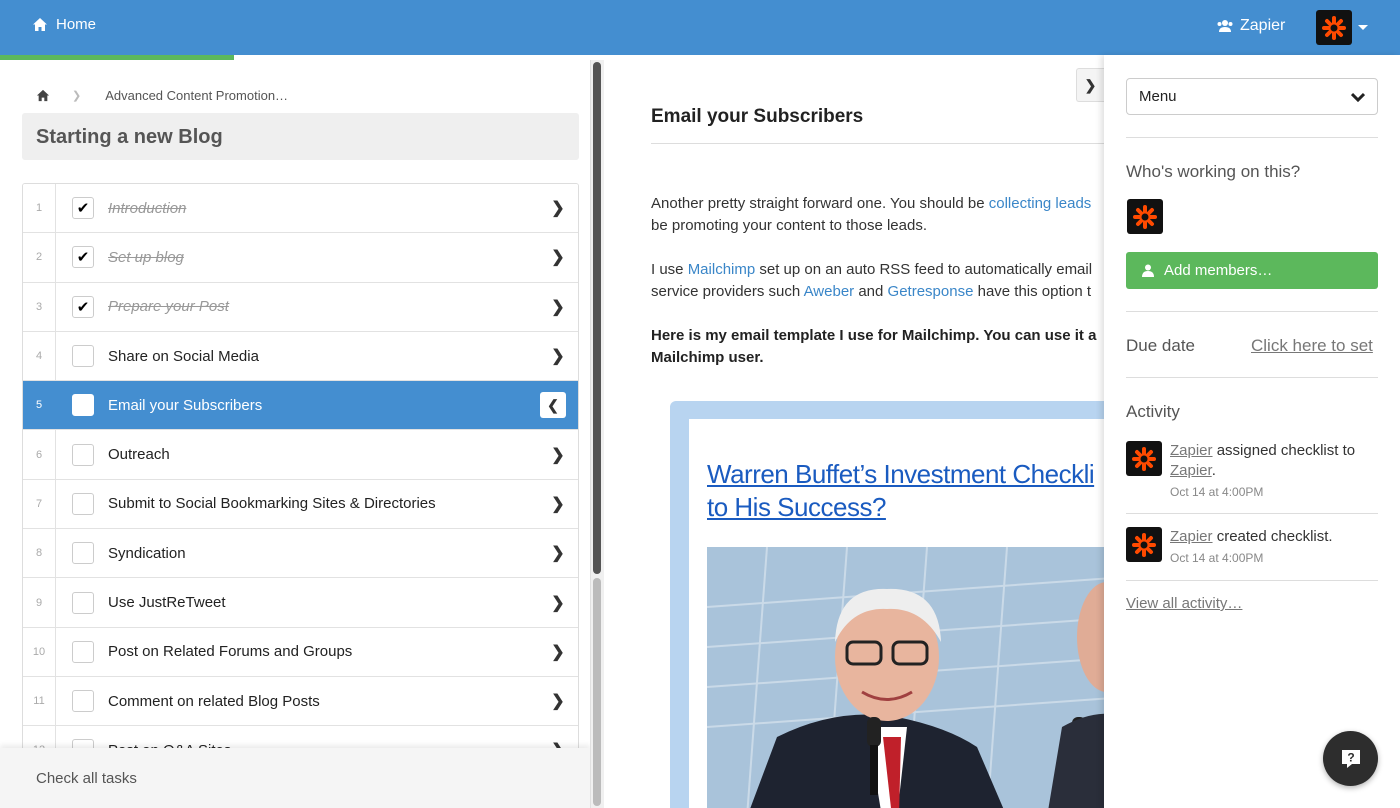 This screenshot has width=1400, height=808. What do you see at coordinates (796, 507) in the screenshot?
I see `headline-text: to His Success?` at bounding box center [796, 507].